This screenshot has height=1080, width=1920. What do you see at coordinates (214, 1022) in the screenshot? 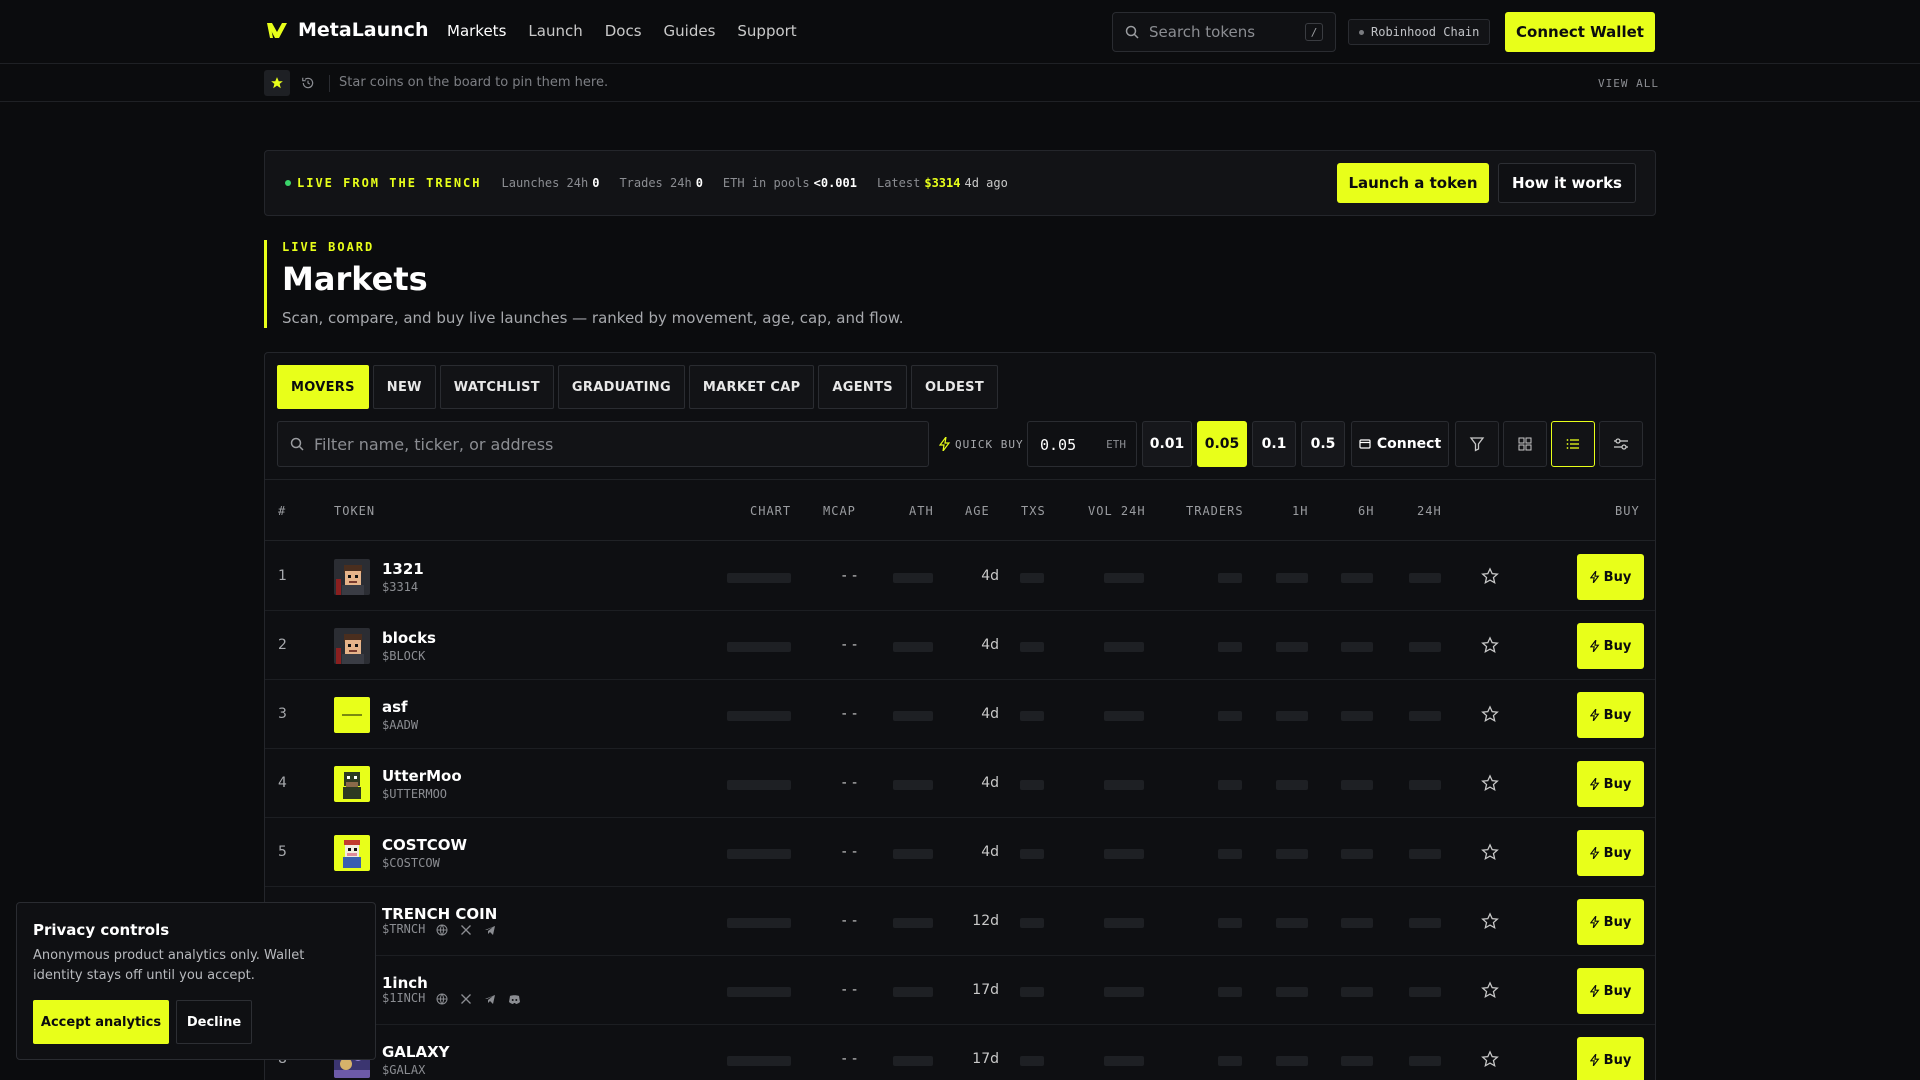
I see `decline-button: Decline` at bounding box center [214, 1022].